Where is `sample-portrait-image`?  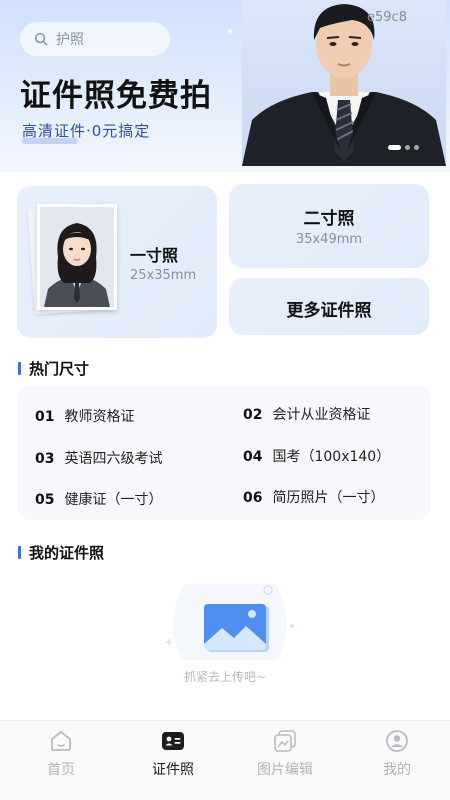 sample-portrait-image is located at coordinates (77, 257).